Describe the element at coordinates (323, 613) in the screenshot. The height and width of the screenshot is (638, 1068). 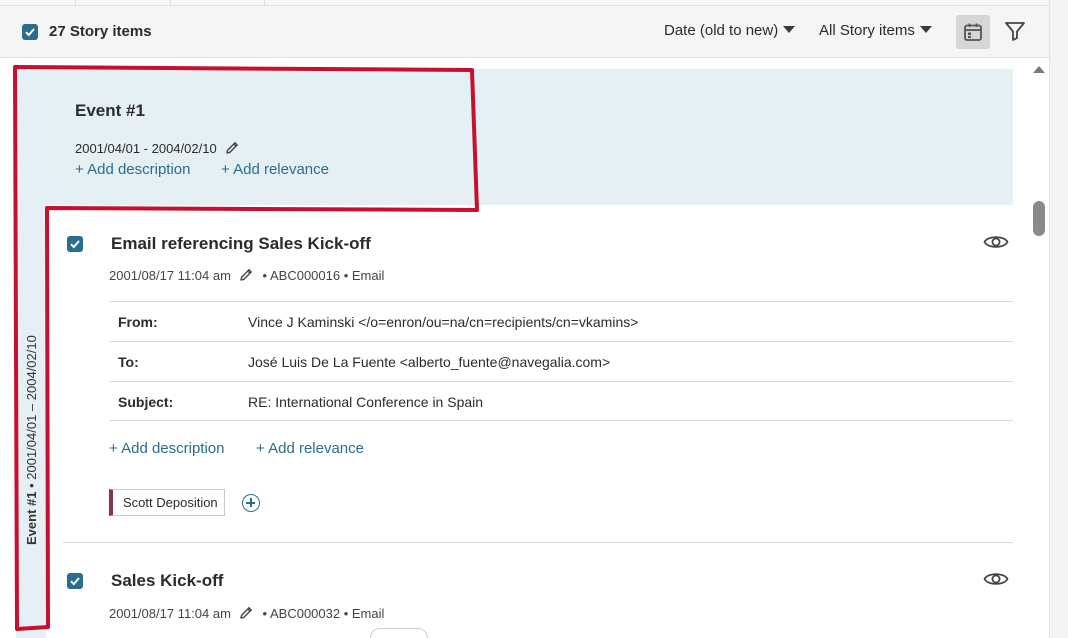
I see `item-doc-info: • ABC000032 • Email` at that location.